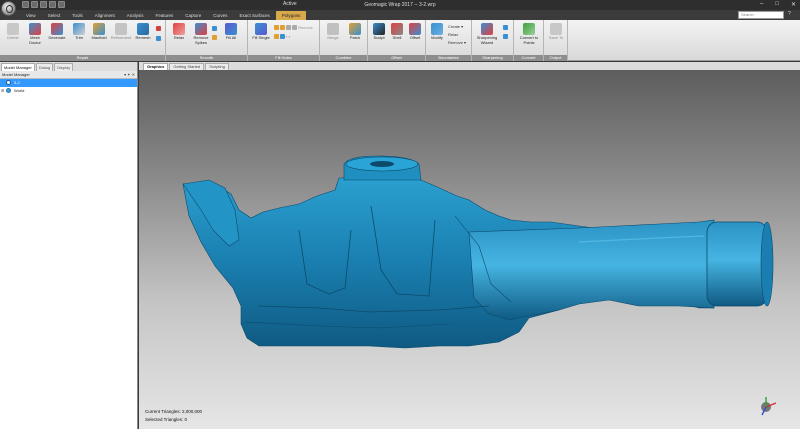 The height and width of the screenshot is (429, 800). I want to click on tab-alignment: Alignment, so click(105, 15).